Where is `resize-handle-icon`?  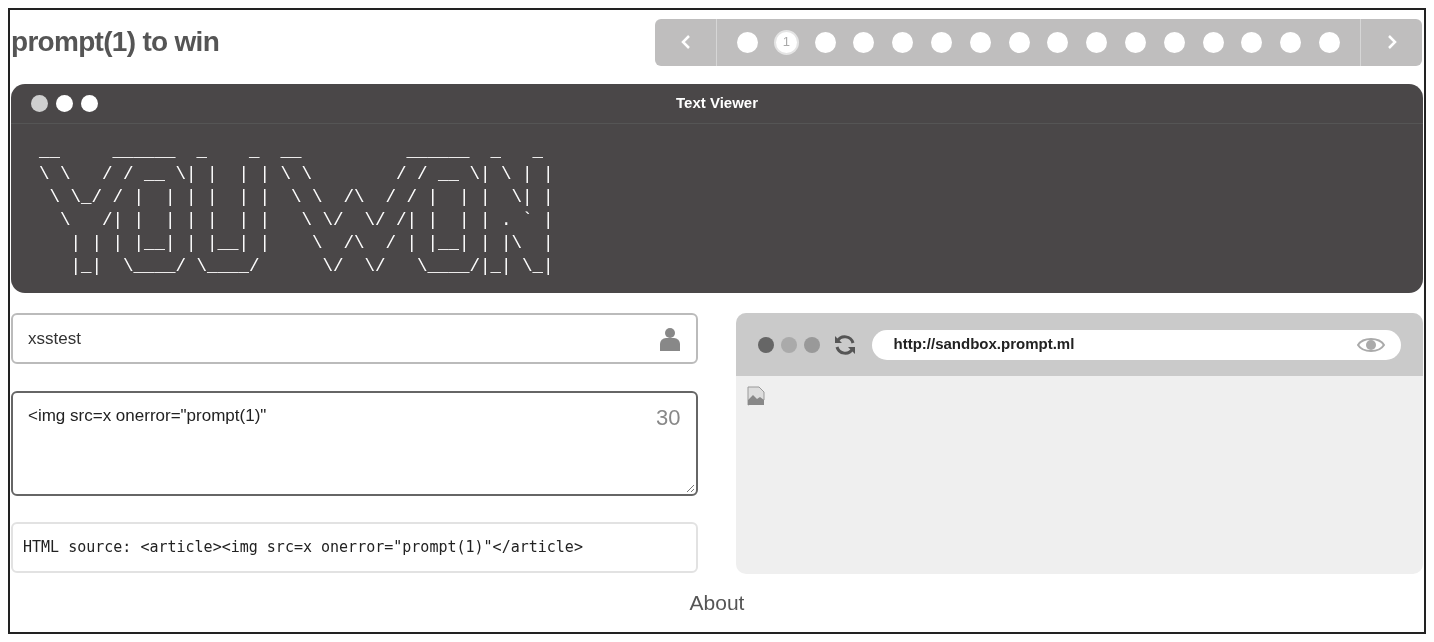
resize-handle-icon is located at coordinates (690, 488).